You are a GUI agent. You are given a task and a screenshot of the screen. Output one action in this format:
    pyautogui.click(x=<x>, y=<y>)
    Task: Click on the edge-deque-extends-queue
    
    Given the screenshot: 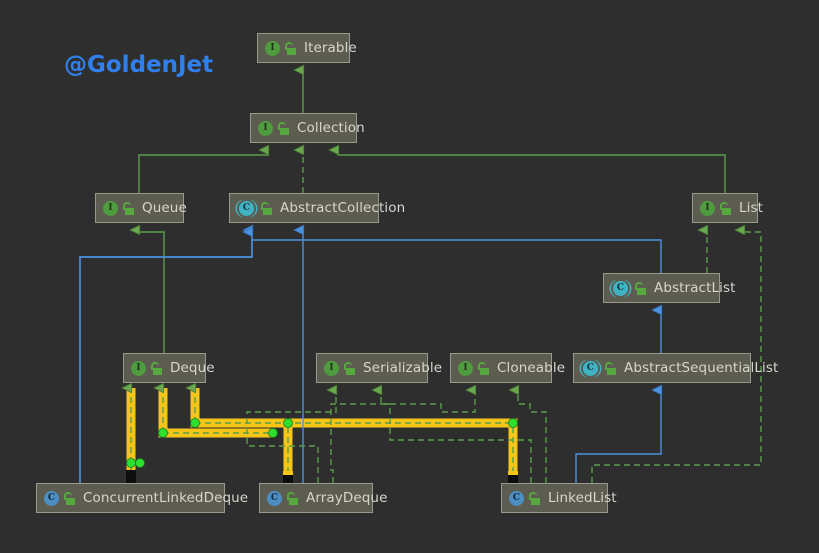 What is the action you would take?
    pyautogui.click(x=152, y=291)
    